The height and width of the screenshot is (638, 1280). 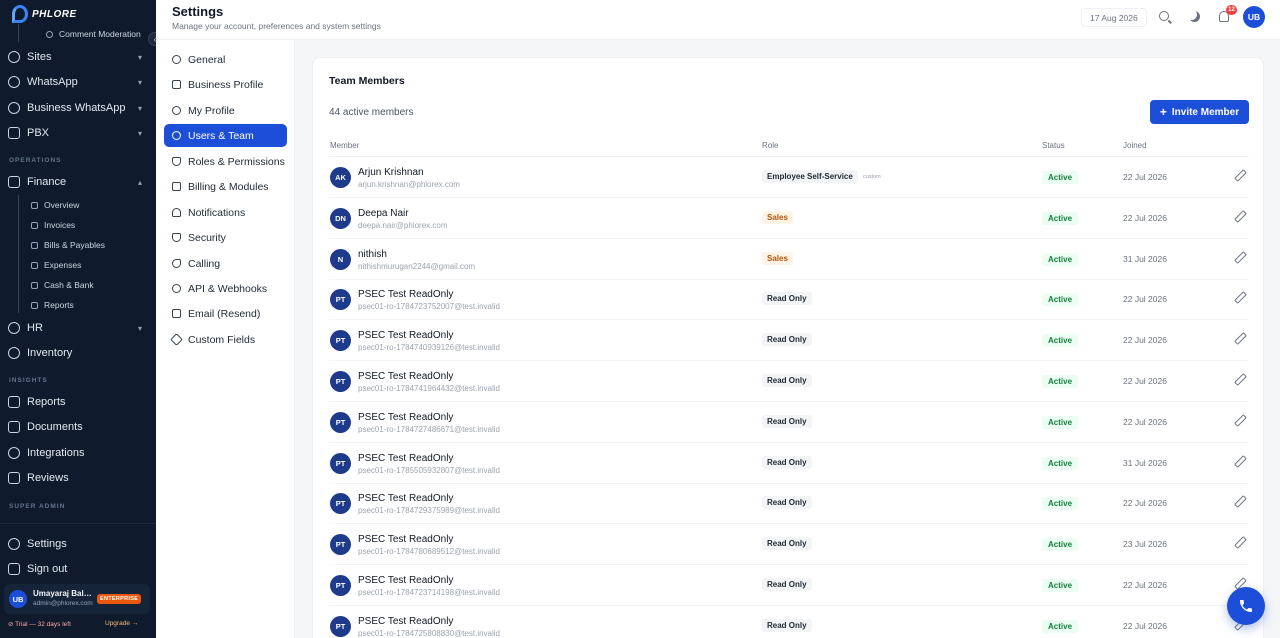 I want to click on settings-item-api-webhooks: API & Webhooks, so click(x=225, y=288).